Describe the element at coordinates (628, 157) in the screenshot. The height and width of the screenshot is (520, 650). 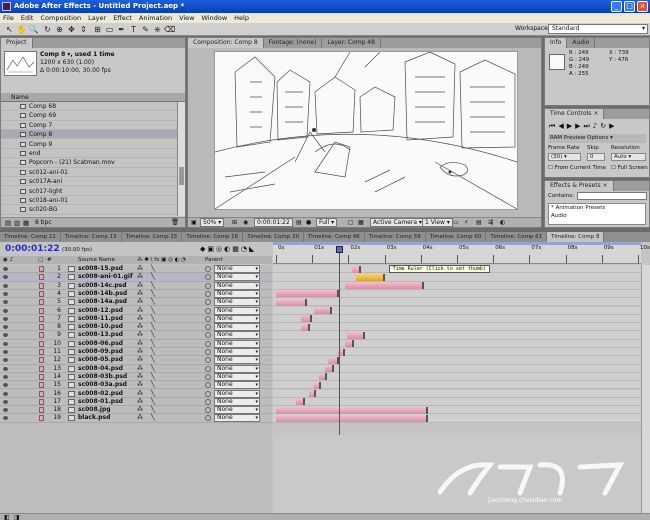
I see `resolution-dropdown: Auto ▾` at that location.